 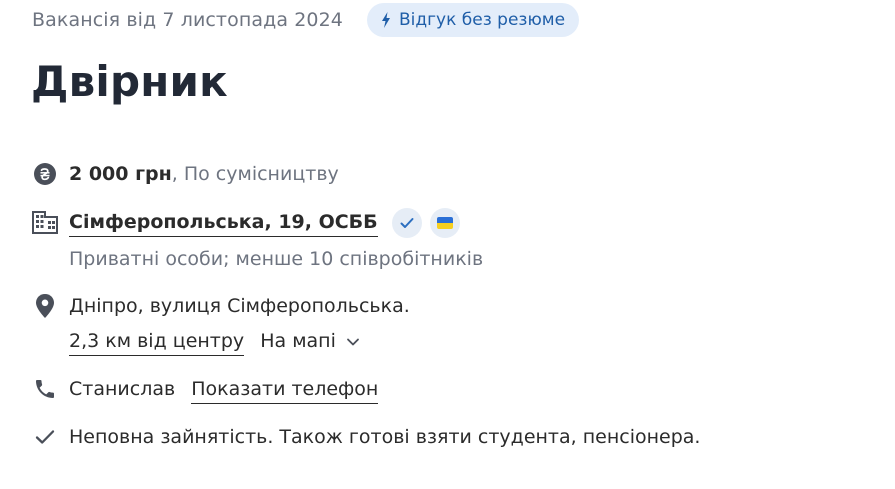 I want to click on distance-link: 2,3 км від центру, so click(x=157, y=343).